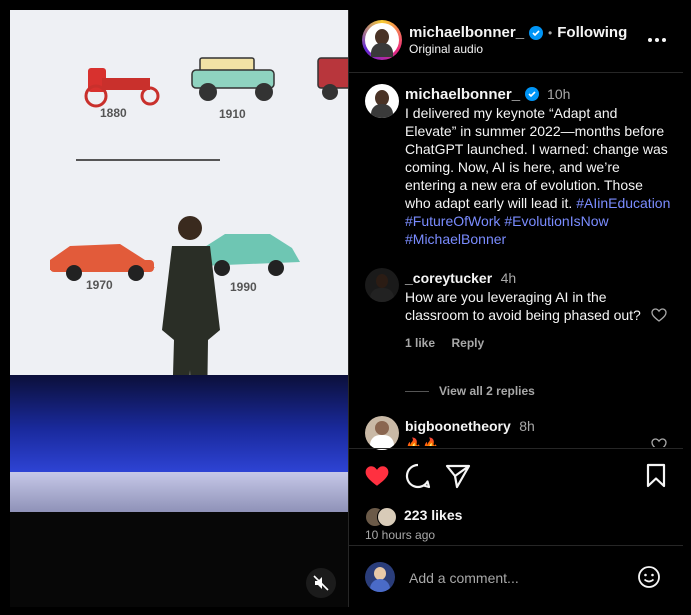 Image resolution: width=691 pixels, height=615 pixels. I want to click on add-comment-input, so click(519, 578).